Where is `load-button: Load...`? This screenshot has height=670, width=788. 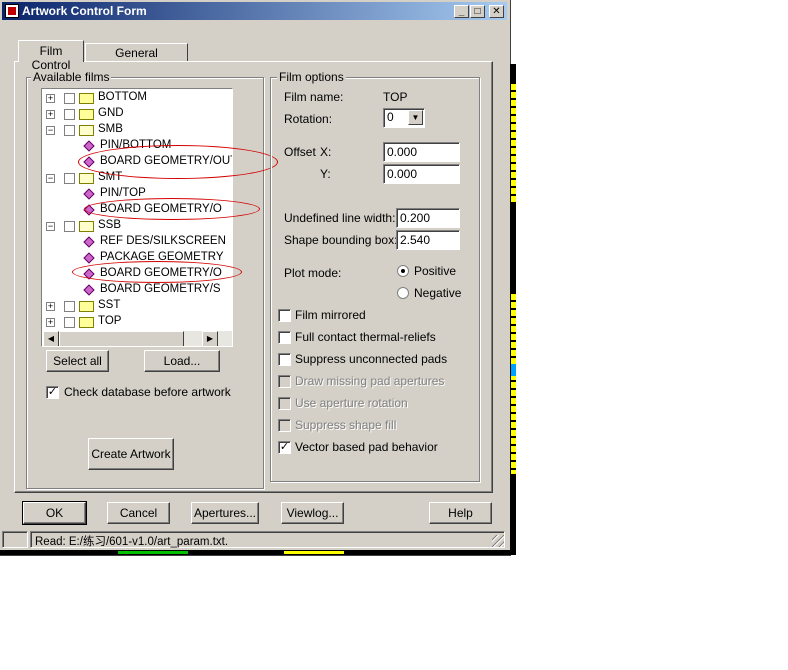 load-button: Load... is located at coordinates (182, 361).